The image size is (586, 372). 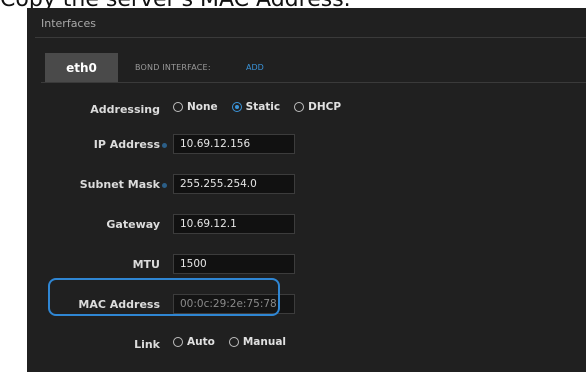 I want to click on link-option-manual: Manual, so click(x=257, y=342).